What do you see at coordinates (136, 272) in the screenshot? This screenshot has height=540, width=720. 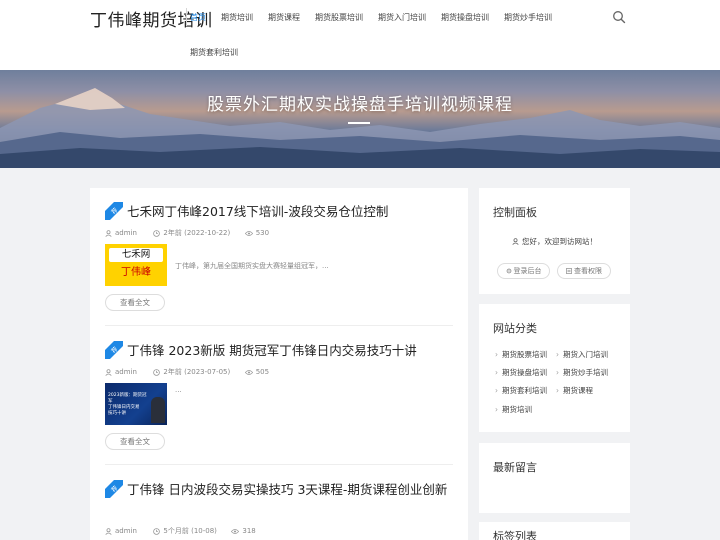 I see `thumb-caption-2: 丁伟峰` at bounding box center [136, 272].